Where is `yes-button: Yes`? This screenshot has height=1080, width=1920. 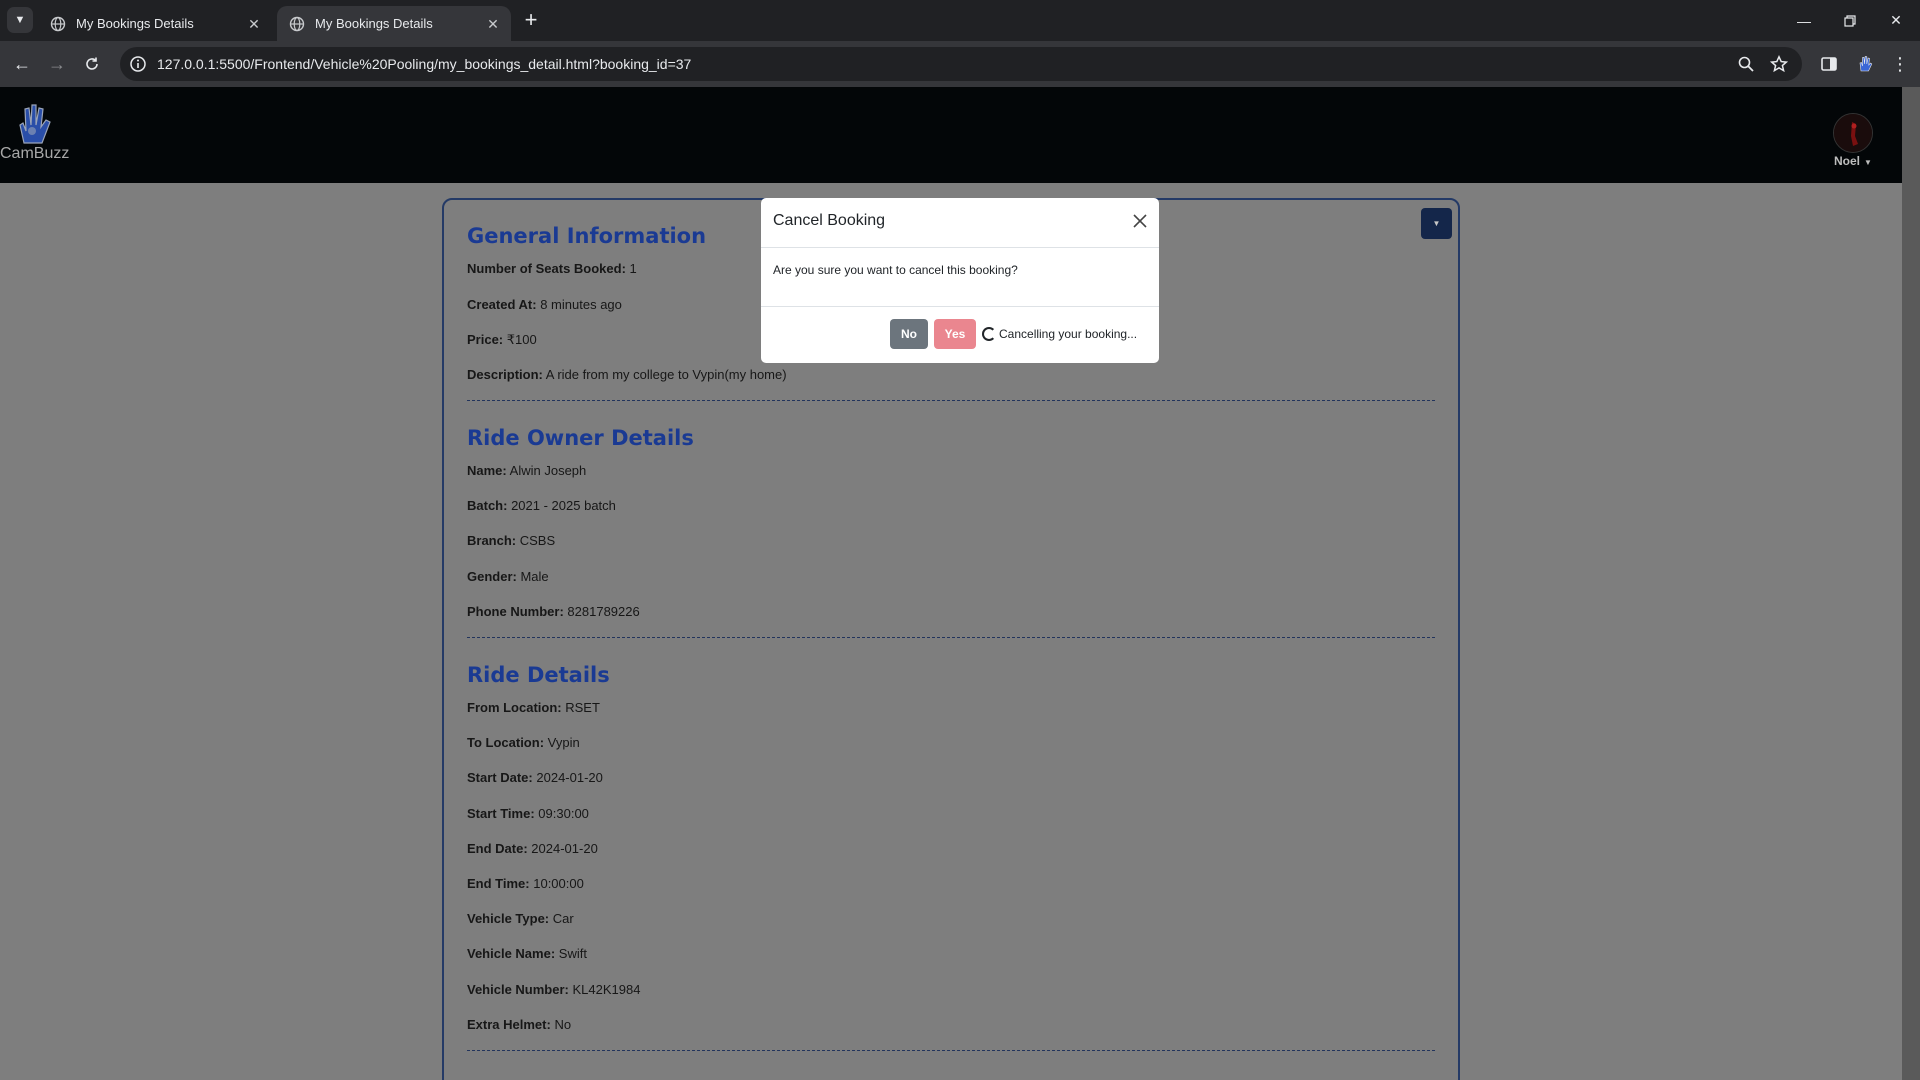 yes-button: Yes is located at coordinates (955, 334).